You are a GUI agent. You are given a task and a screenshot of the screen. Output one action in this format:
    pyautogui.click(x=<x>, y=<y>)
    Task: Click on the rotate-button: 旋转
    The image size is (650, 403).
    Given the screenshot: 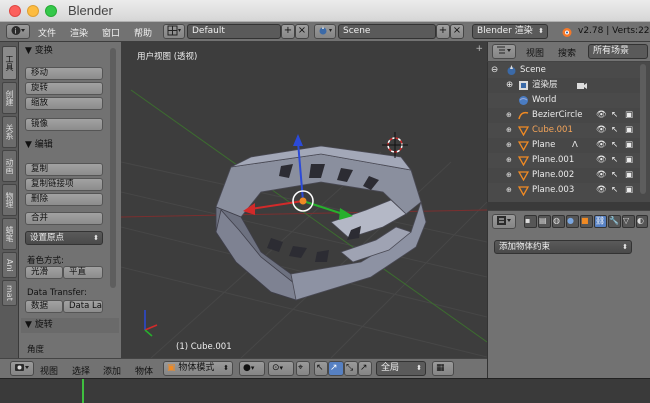 What is the action you would take?
    pyautogui.click(x=64, y=88)
    